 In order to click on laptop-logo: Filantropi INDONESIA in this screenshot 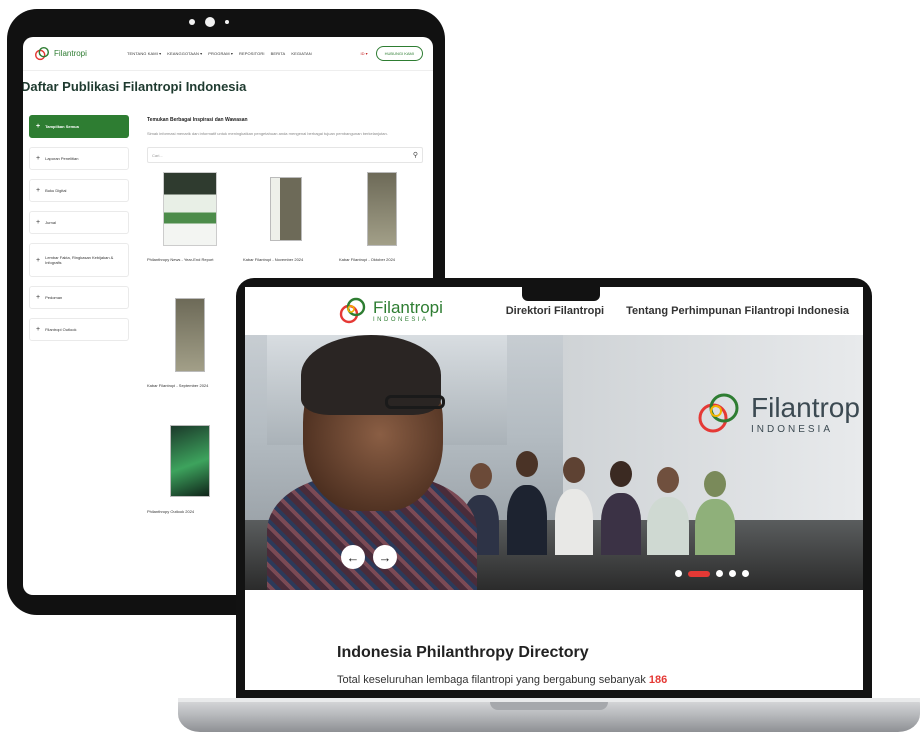, I will do `click(390, 311)`.